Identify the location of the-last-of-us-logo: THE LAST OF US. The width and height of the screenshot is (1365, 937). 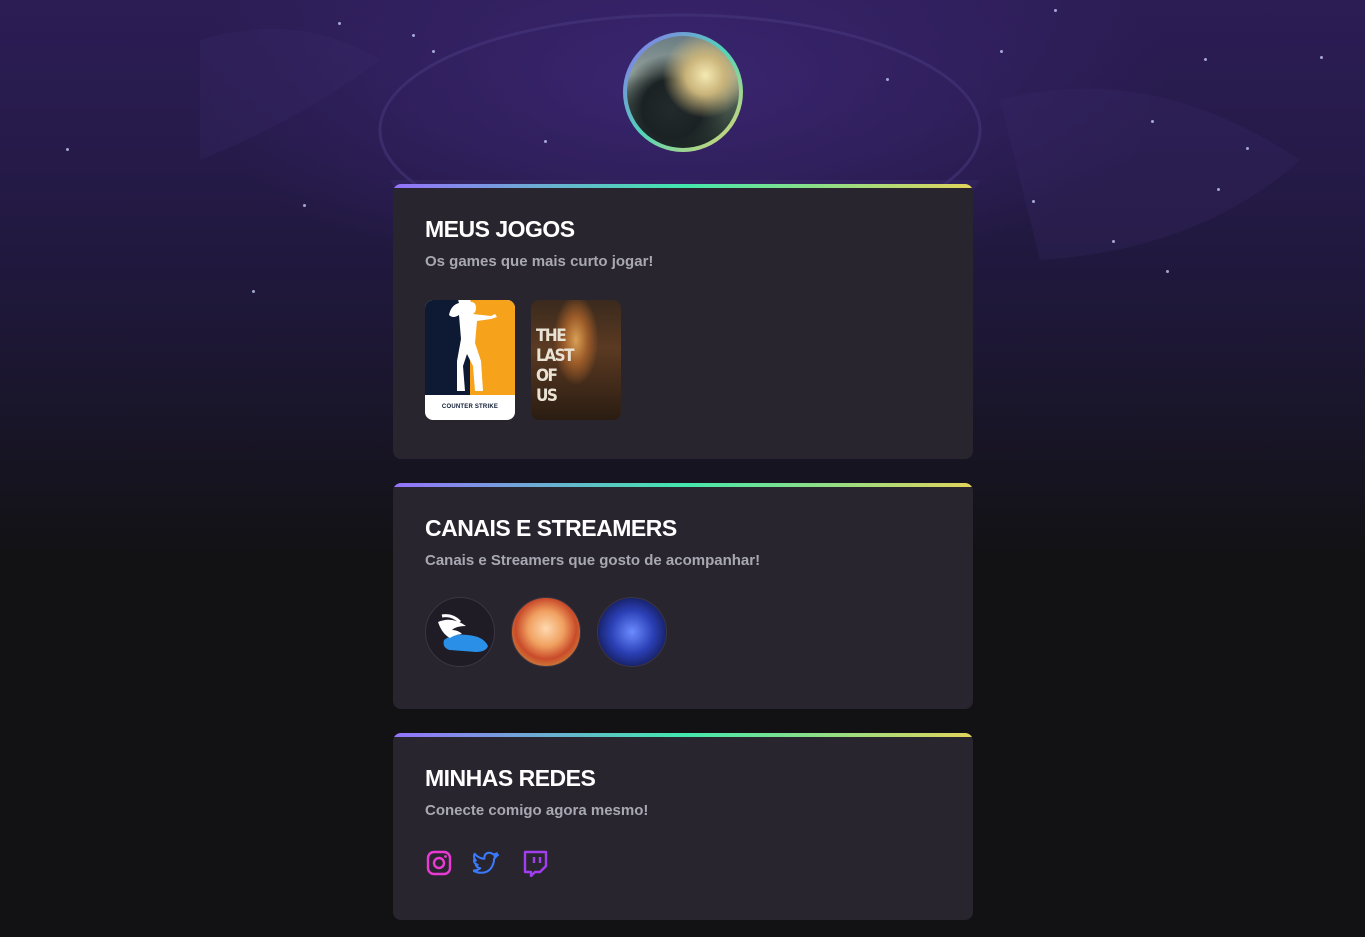
(555, 366).